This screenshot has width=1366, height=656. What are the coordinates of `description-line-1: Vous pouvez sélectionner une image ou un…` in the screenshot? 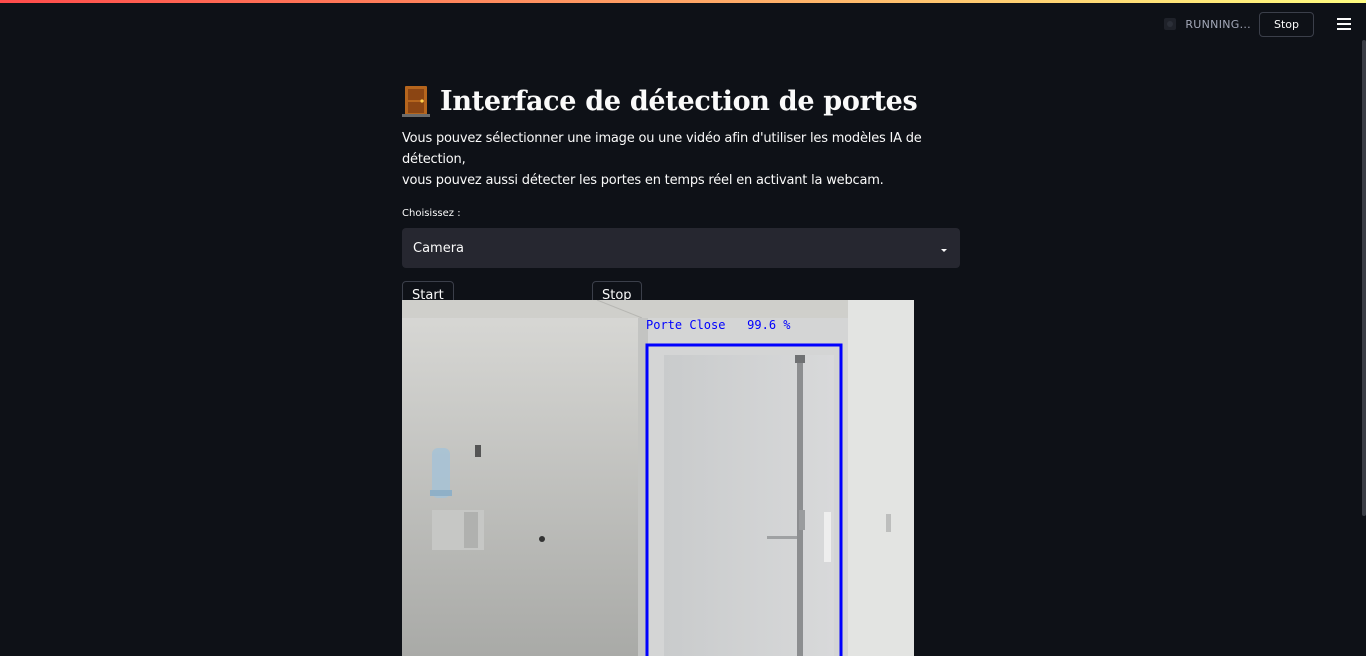 It's located at (662, 149).